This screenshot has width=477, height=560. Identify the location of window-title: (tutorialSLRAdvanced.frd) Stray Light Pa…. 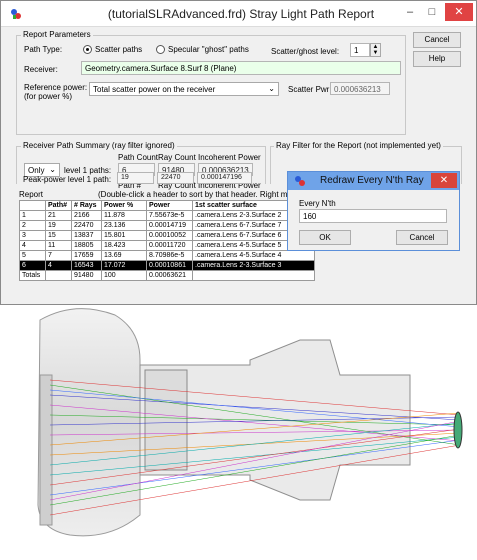
(241, 14).